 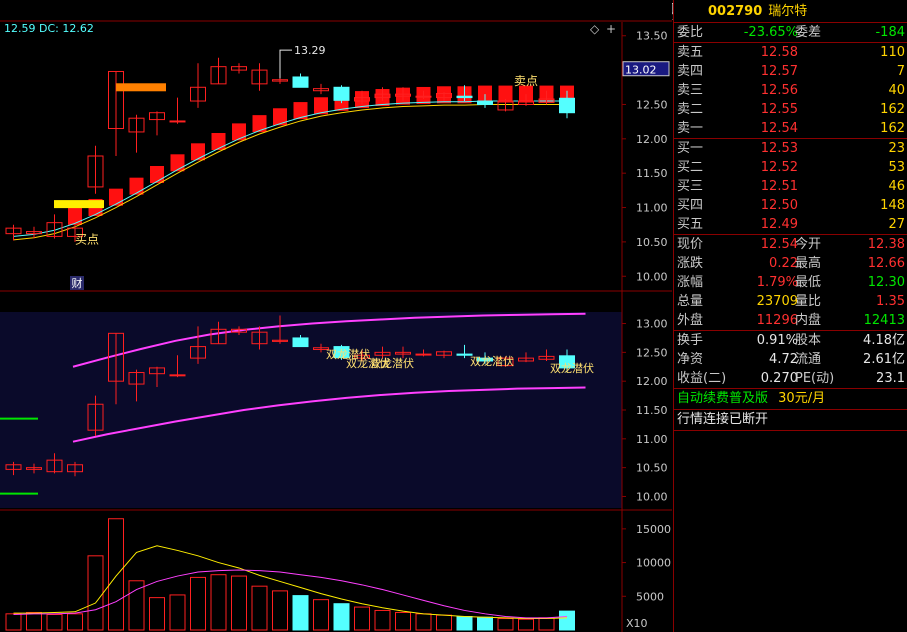 I want to click on stat-value: 12413, so click(x=884, y=320).